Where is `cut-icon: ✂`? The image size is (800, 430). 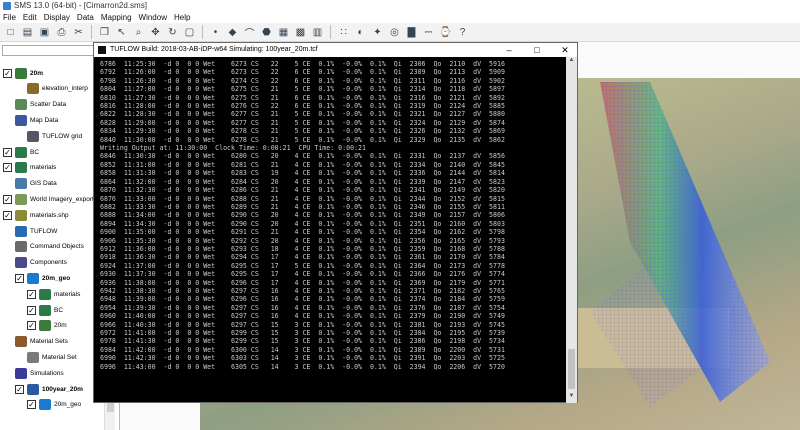 cut-icon: ✂ is located at coordinates (78, 32).